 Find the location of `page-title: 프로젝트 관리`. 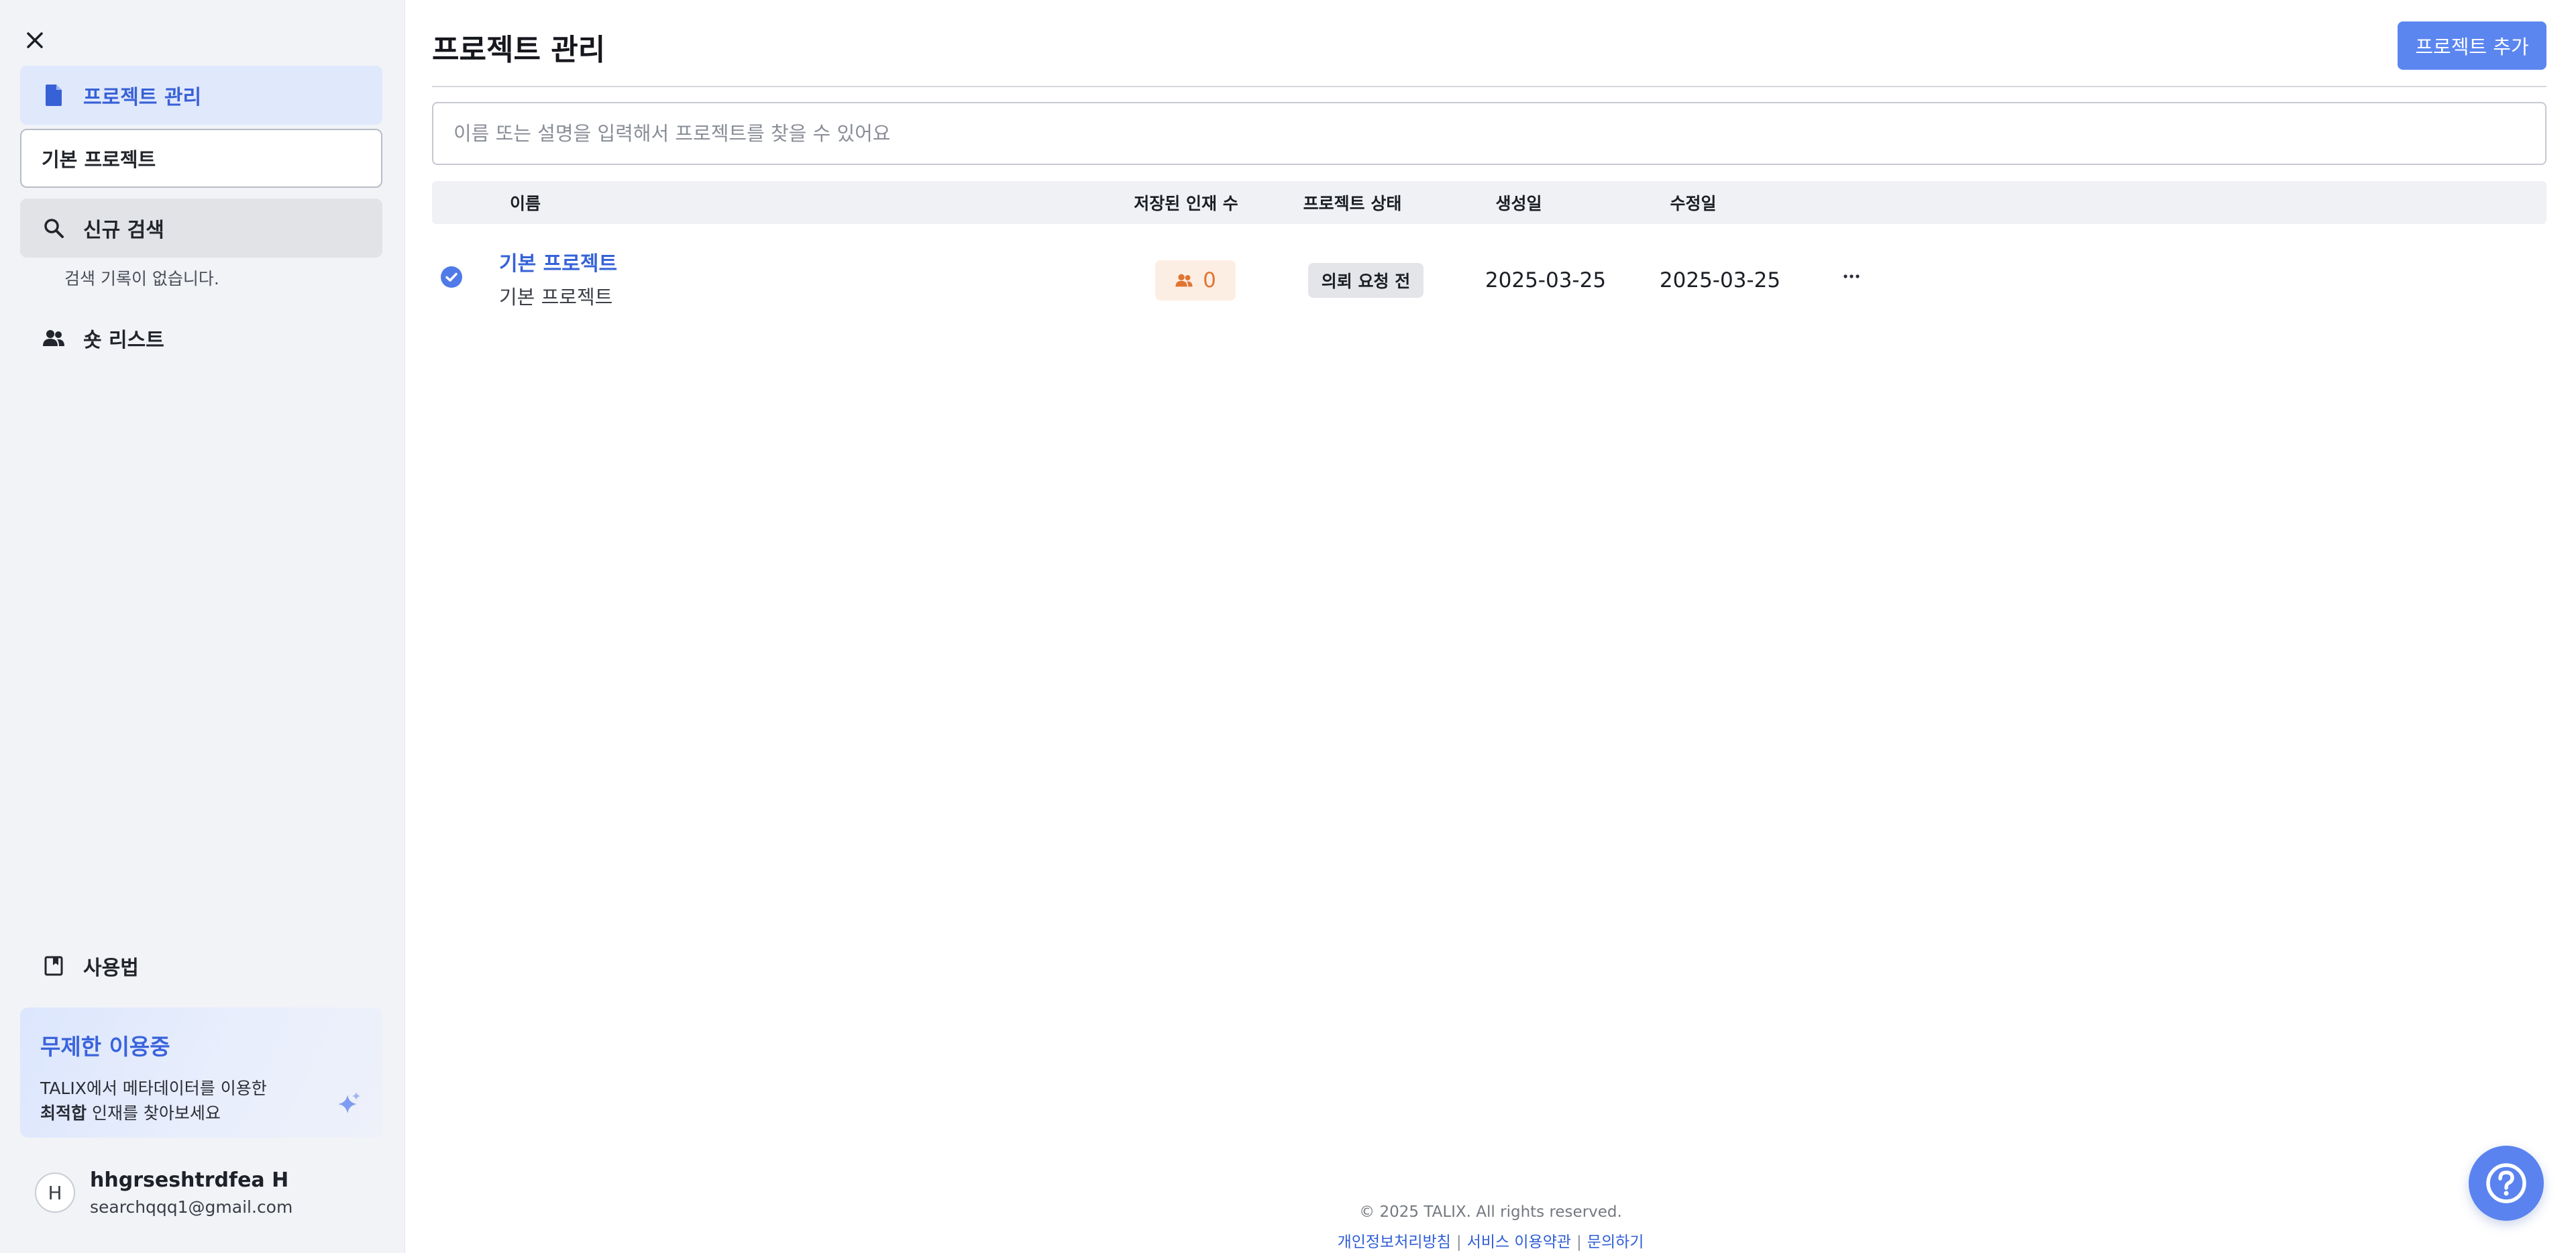

page-title: 프로젝트 관리 is located at coordinates (519, 50).